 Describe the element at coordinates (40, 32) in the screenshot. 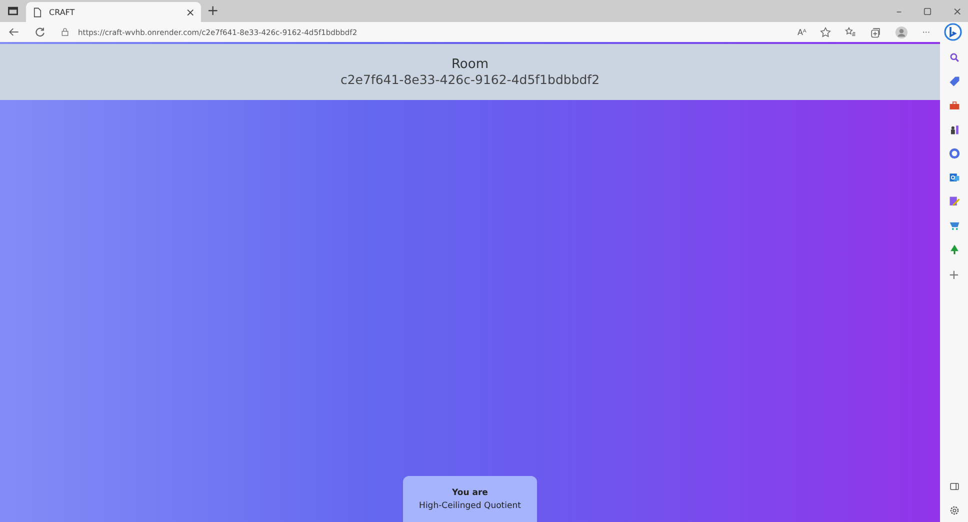

I see `refresh-icon` at that location.